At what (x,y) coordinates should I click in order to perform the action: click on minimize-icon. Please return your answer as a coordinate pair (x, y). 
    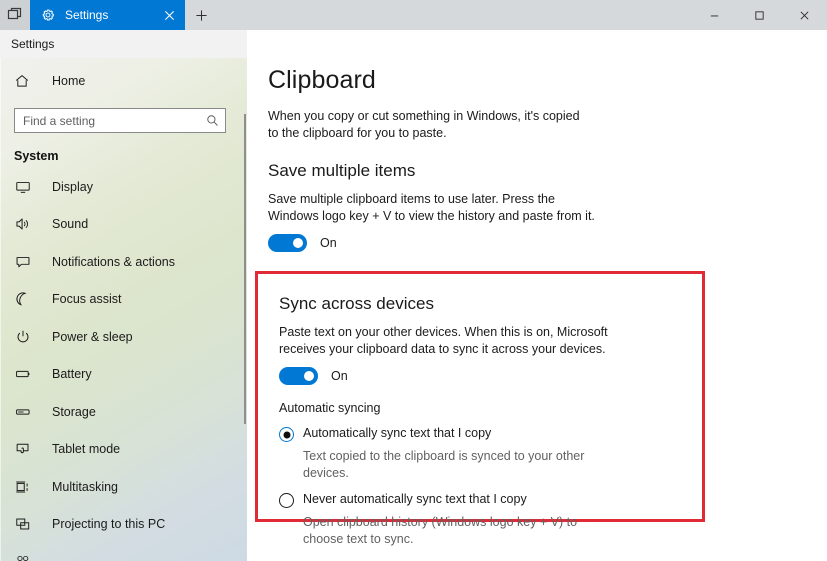
    Looking at the image, I should click on (714, 15).